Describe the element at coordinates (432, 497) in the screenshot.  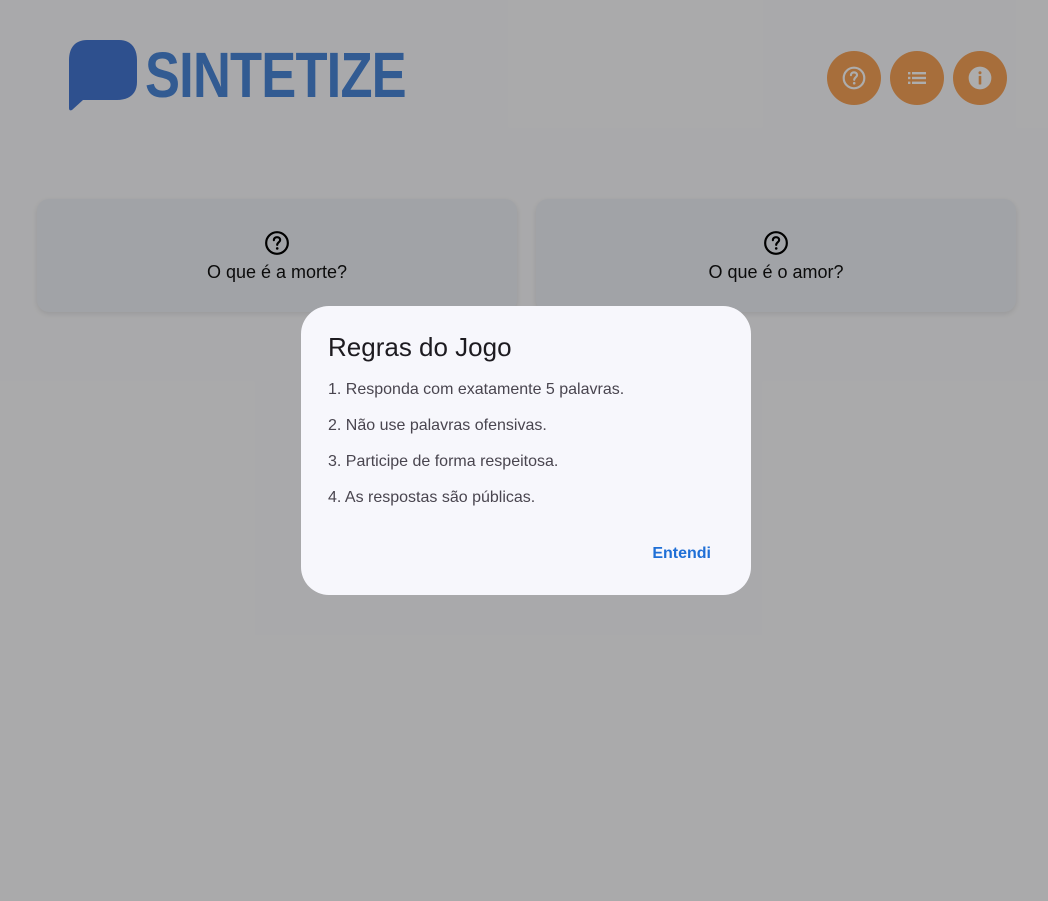
I see `rule-item: 4. As respostas são públicas.` at that location.